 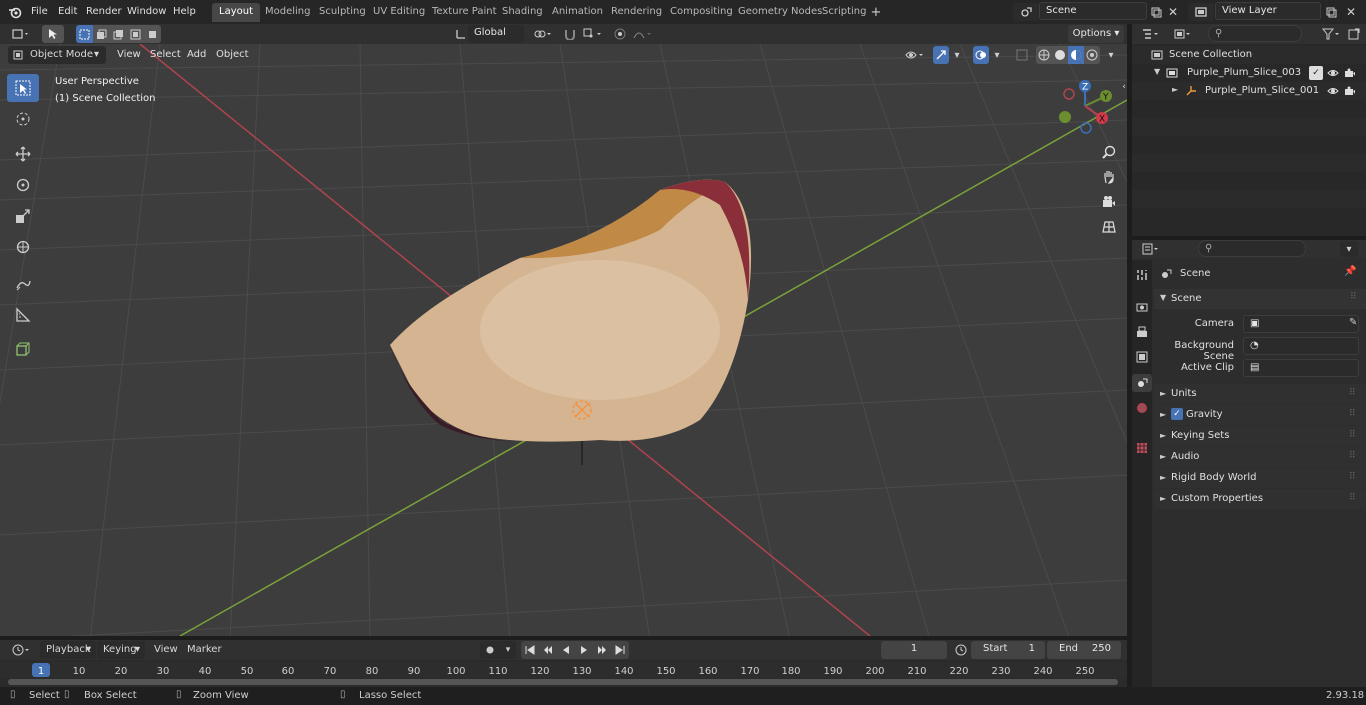 I want to click on tab-modeling: Modeling, so click(x=288, y=12).